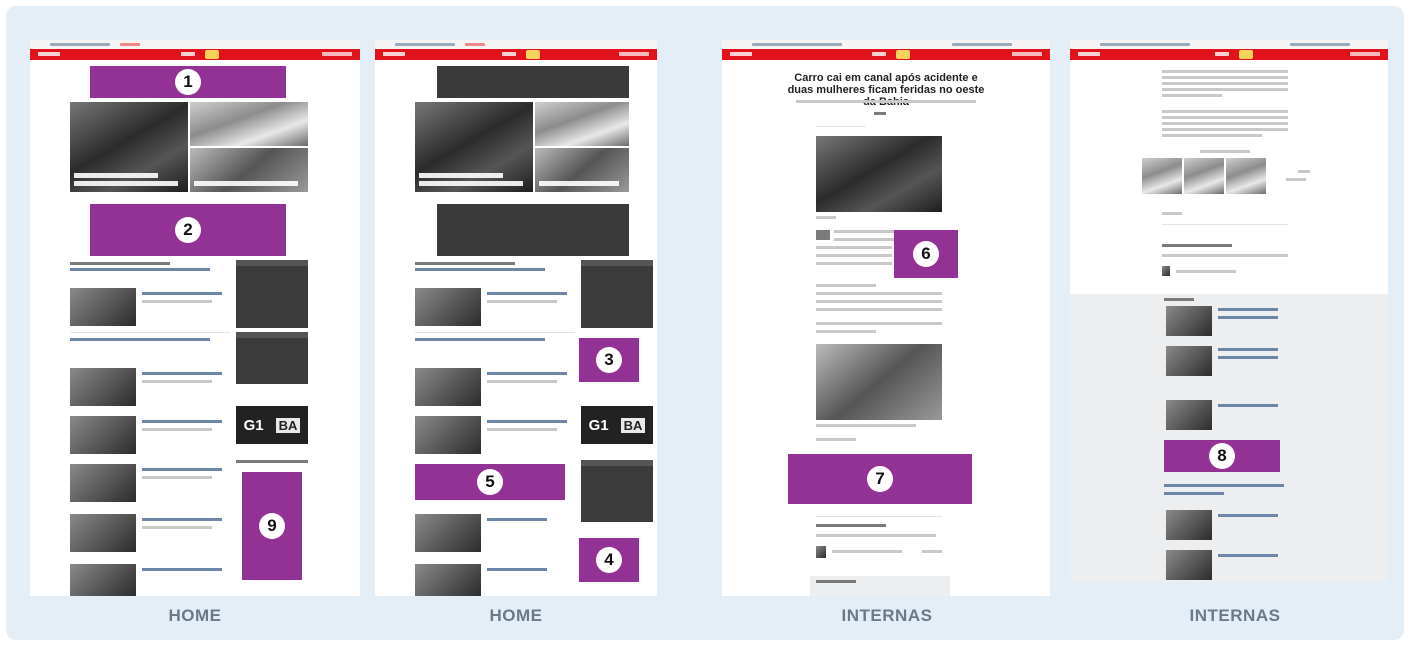 This screenshot has width=1410, height=646. Describe the element at coordinates (879, 174) in the screenshot. I see `article-photo` at that location.